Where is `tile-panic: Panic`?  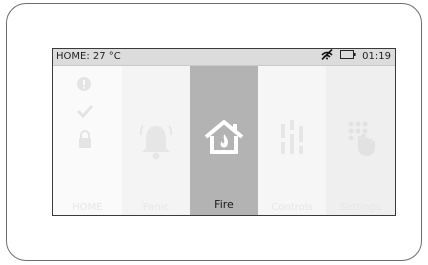
tile-panic: Panic is located at coordinates (156, 140).